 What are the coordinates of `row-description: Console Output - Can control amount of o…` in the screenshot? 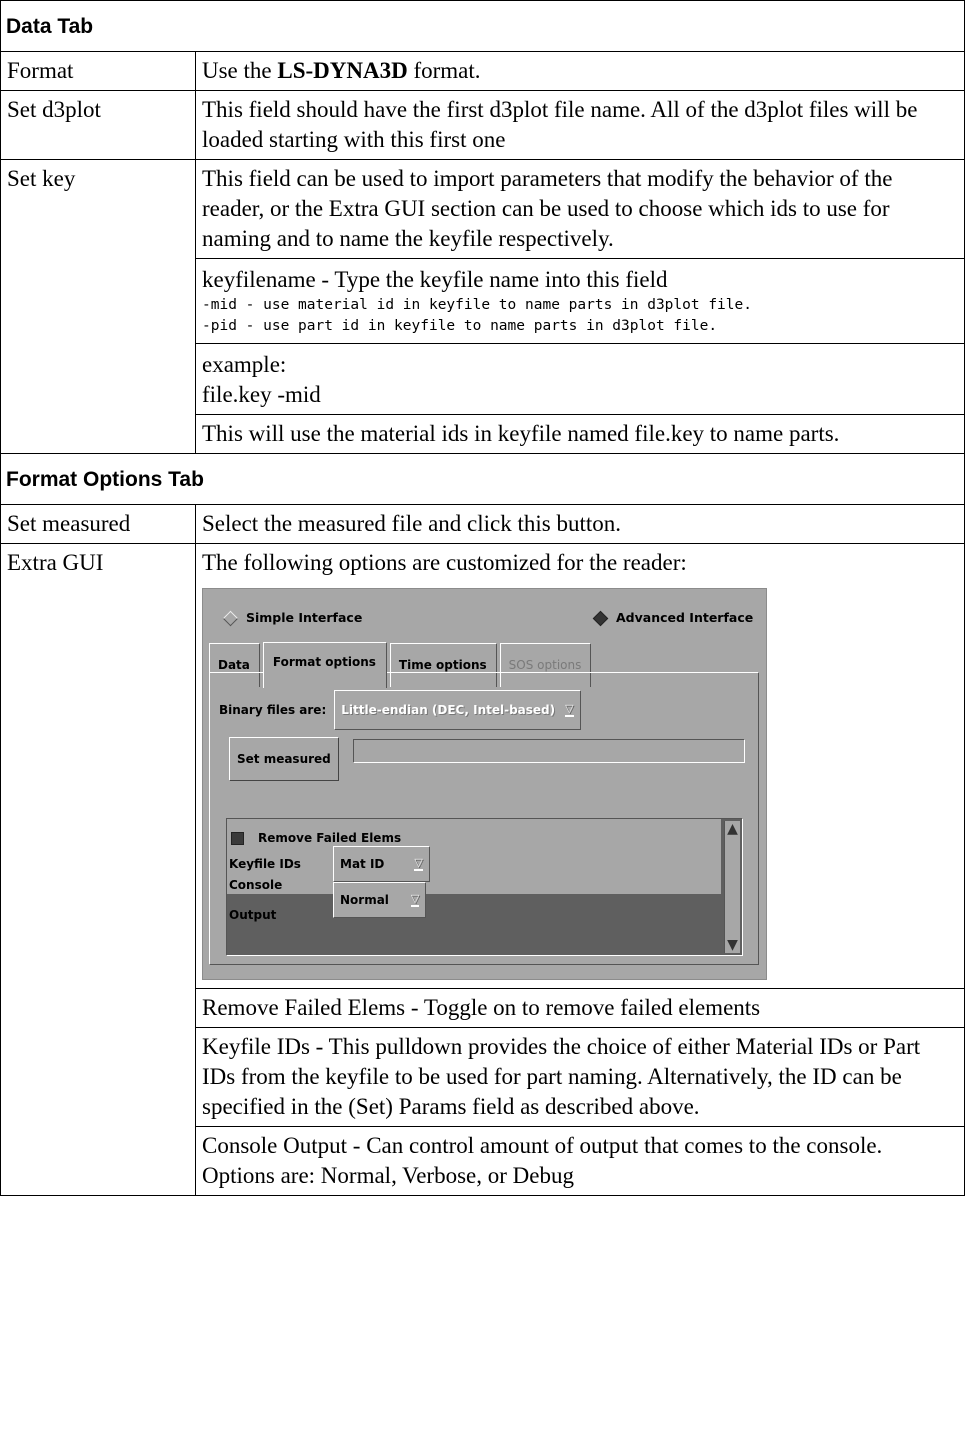 It's located at (580, 1161).